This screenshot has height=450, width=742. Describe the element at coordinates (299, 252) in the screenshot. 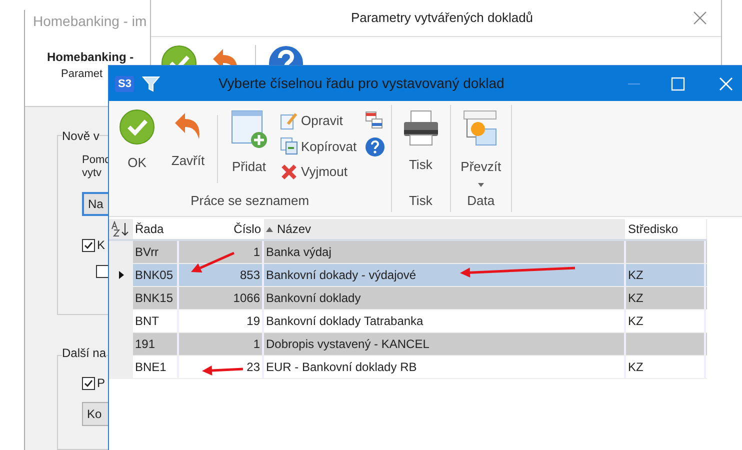

I see `table-cell-text: Banka výdaj` at that location.